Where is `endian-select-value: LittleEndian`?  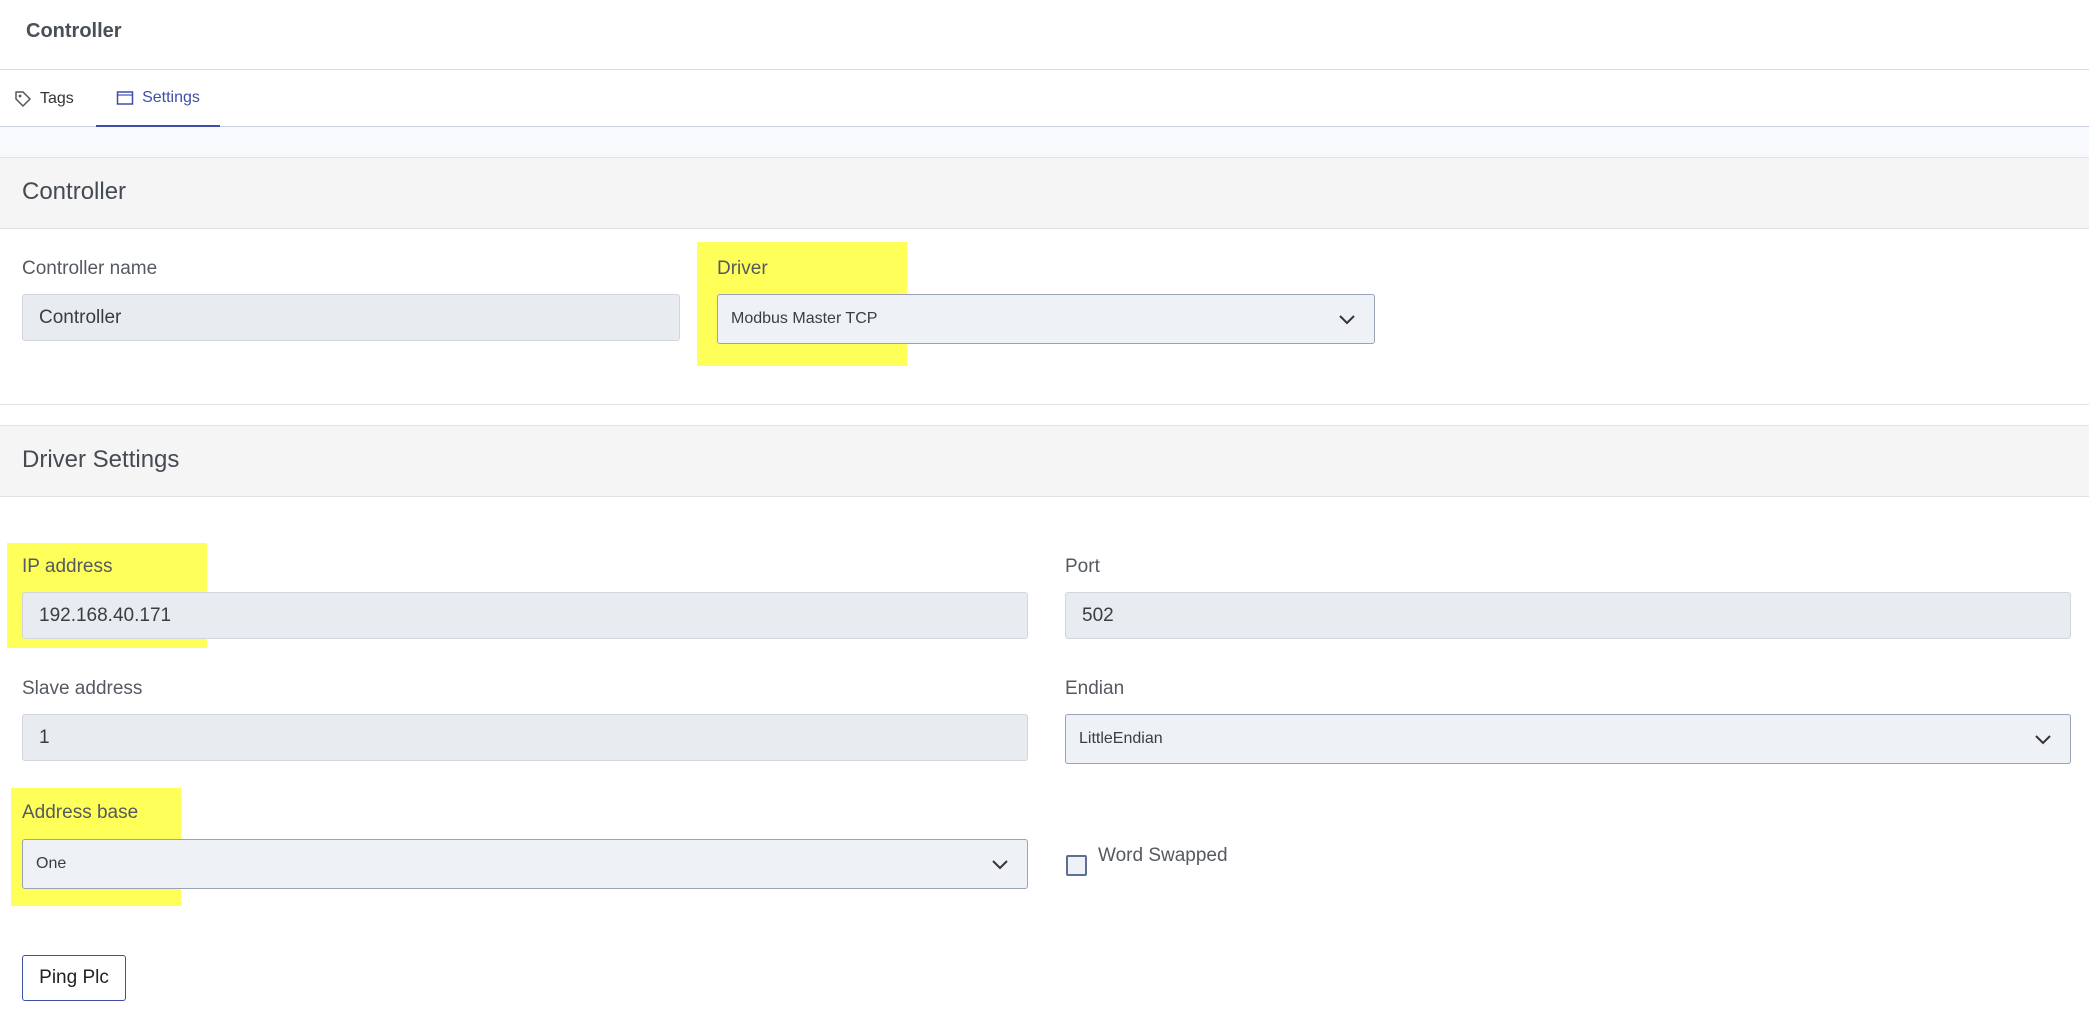
endian-select-value: LittleEndian is located at coordinates (1121, 738).